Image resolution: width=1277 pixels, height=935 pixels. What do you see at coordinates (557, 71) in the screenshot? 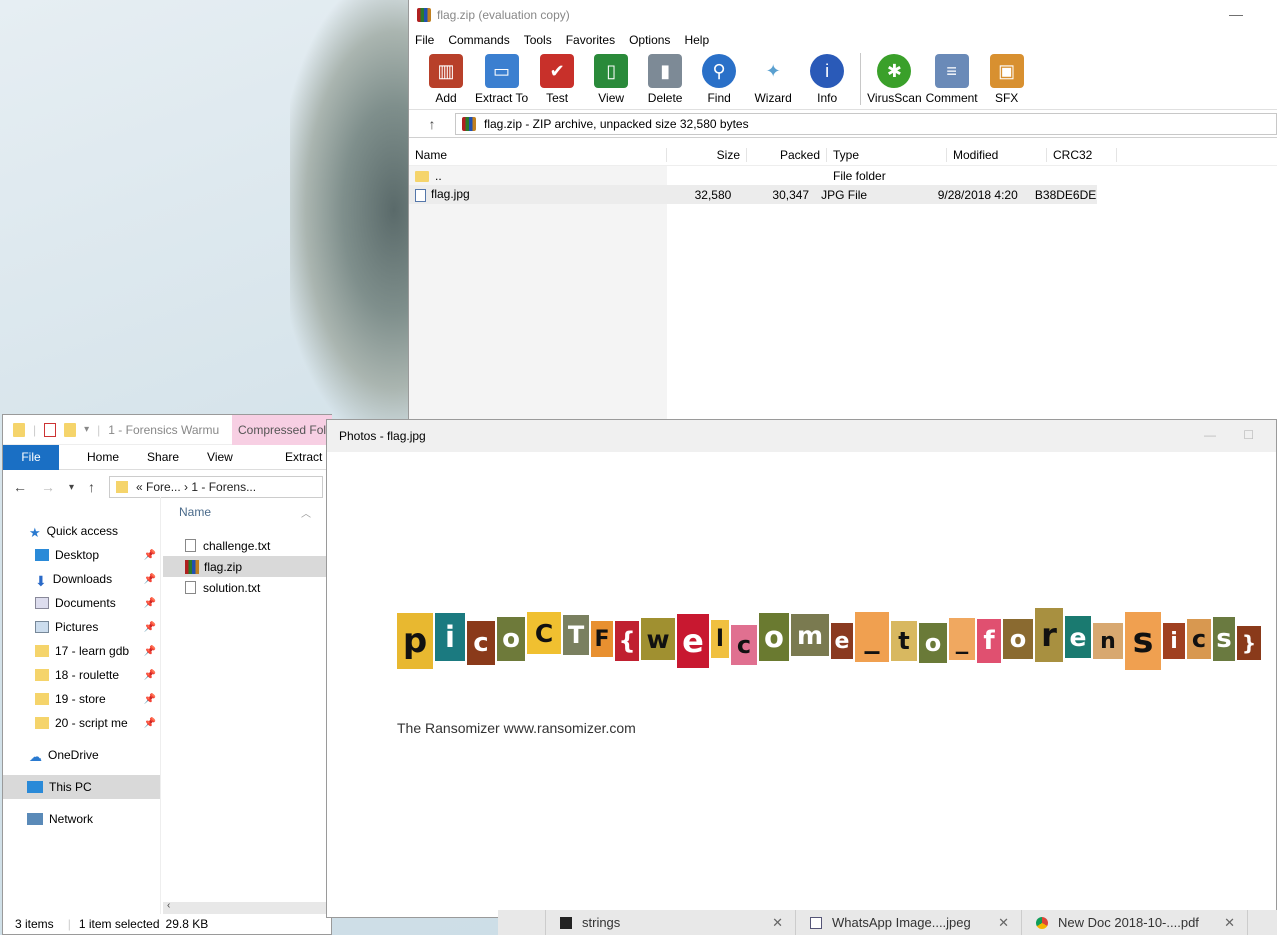
I see `test-clipboard-icon: ✔` at bounding box center [557, 71].